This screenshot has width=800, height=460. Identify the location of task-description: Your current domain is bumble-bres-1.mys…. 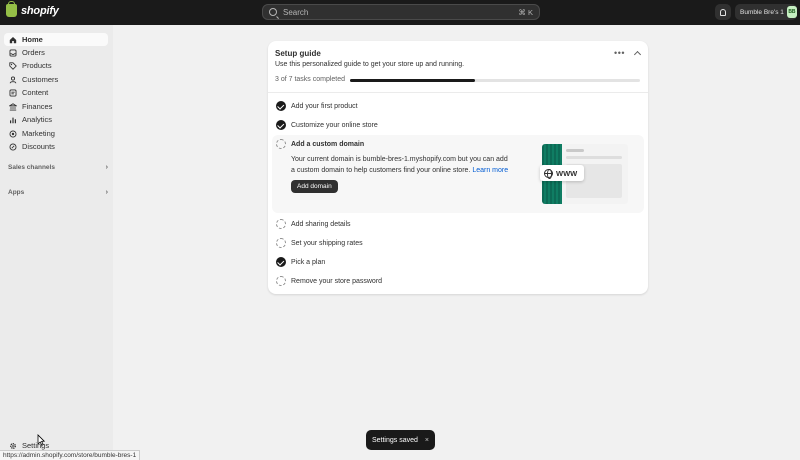
(401, 165).